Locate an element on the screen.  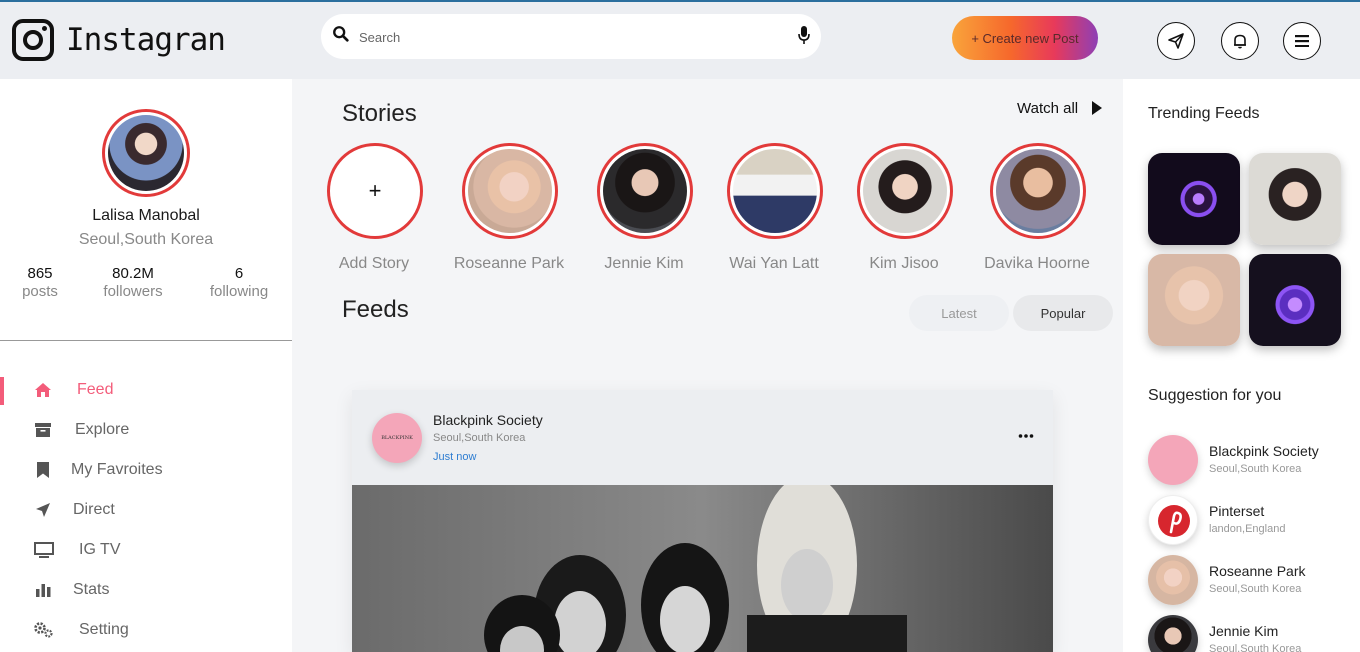
stat-following: 6 following is located at coordinates (239, 282).